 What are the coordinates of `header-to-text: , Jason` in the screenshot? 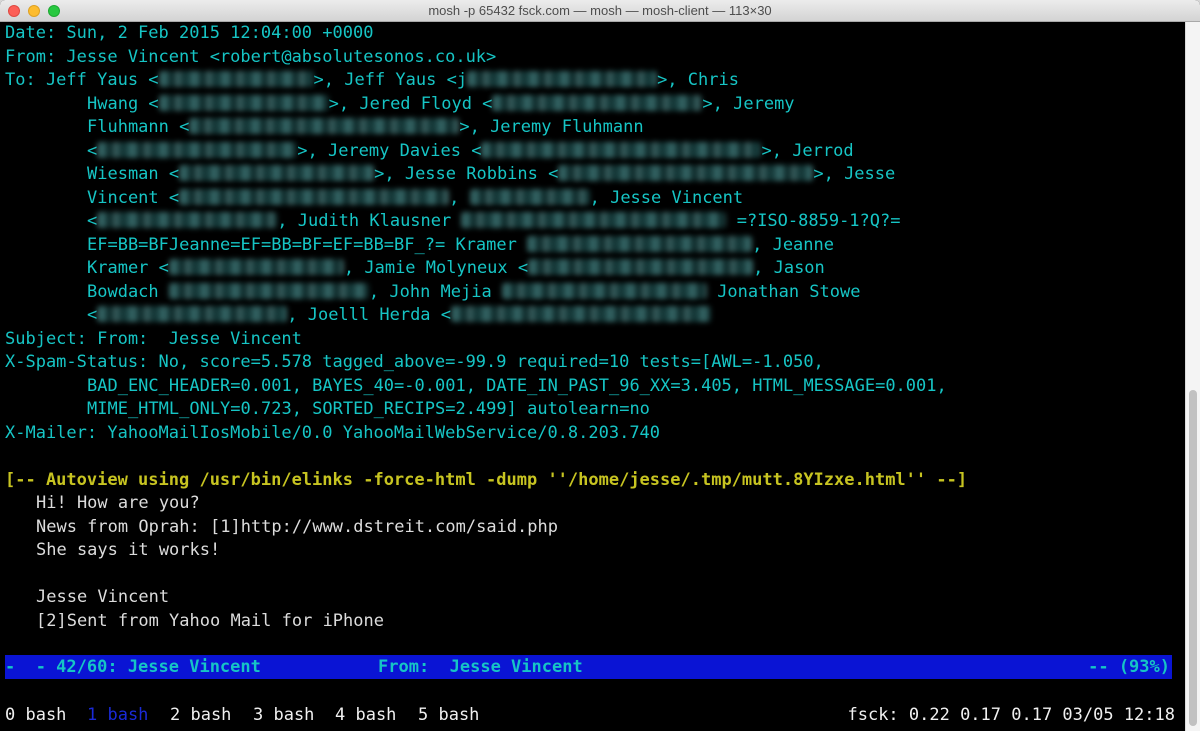 It's located at (789, 268).